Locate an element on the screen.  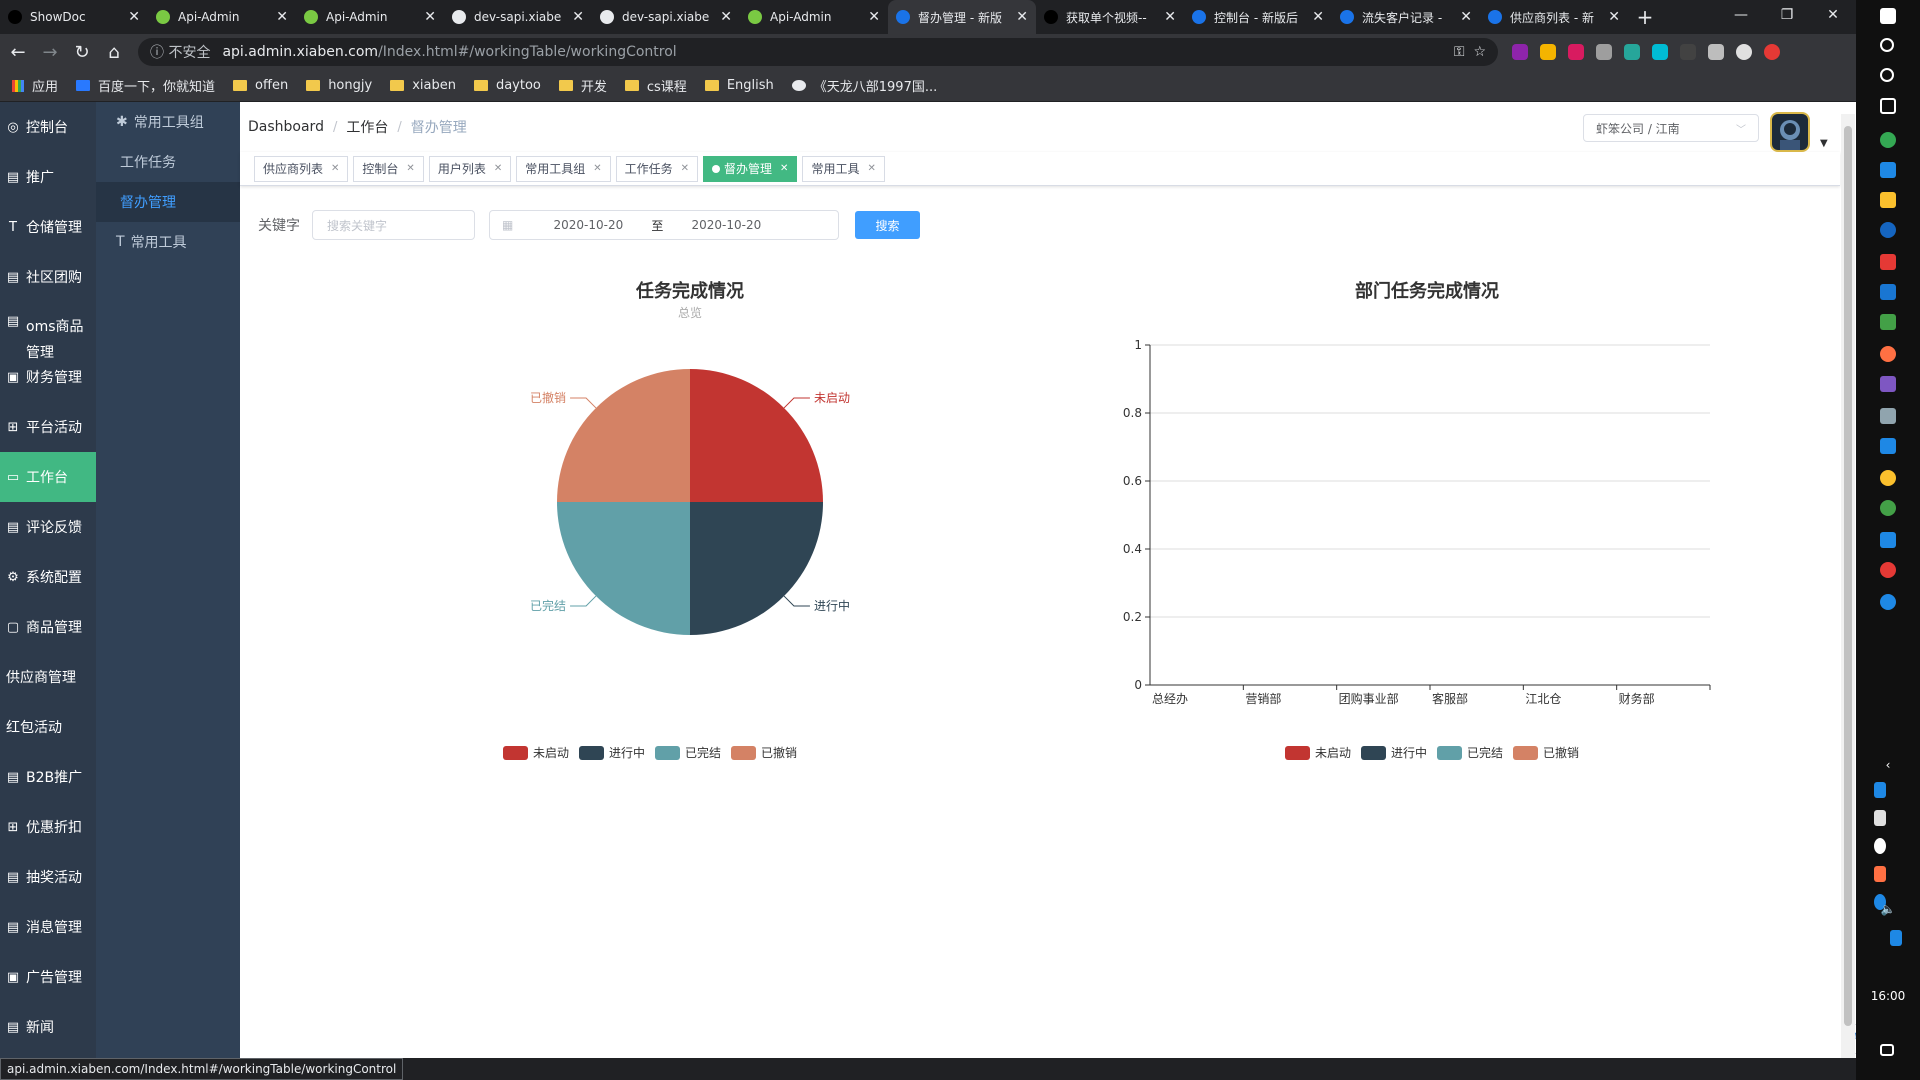
baidu-ime-icon is located at coordinates (1896, 938).